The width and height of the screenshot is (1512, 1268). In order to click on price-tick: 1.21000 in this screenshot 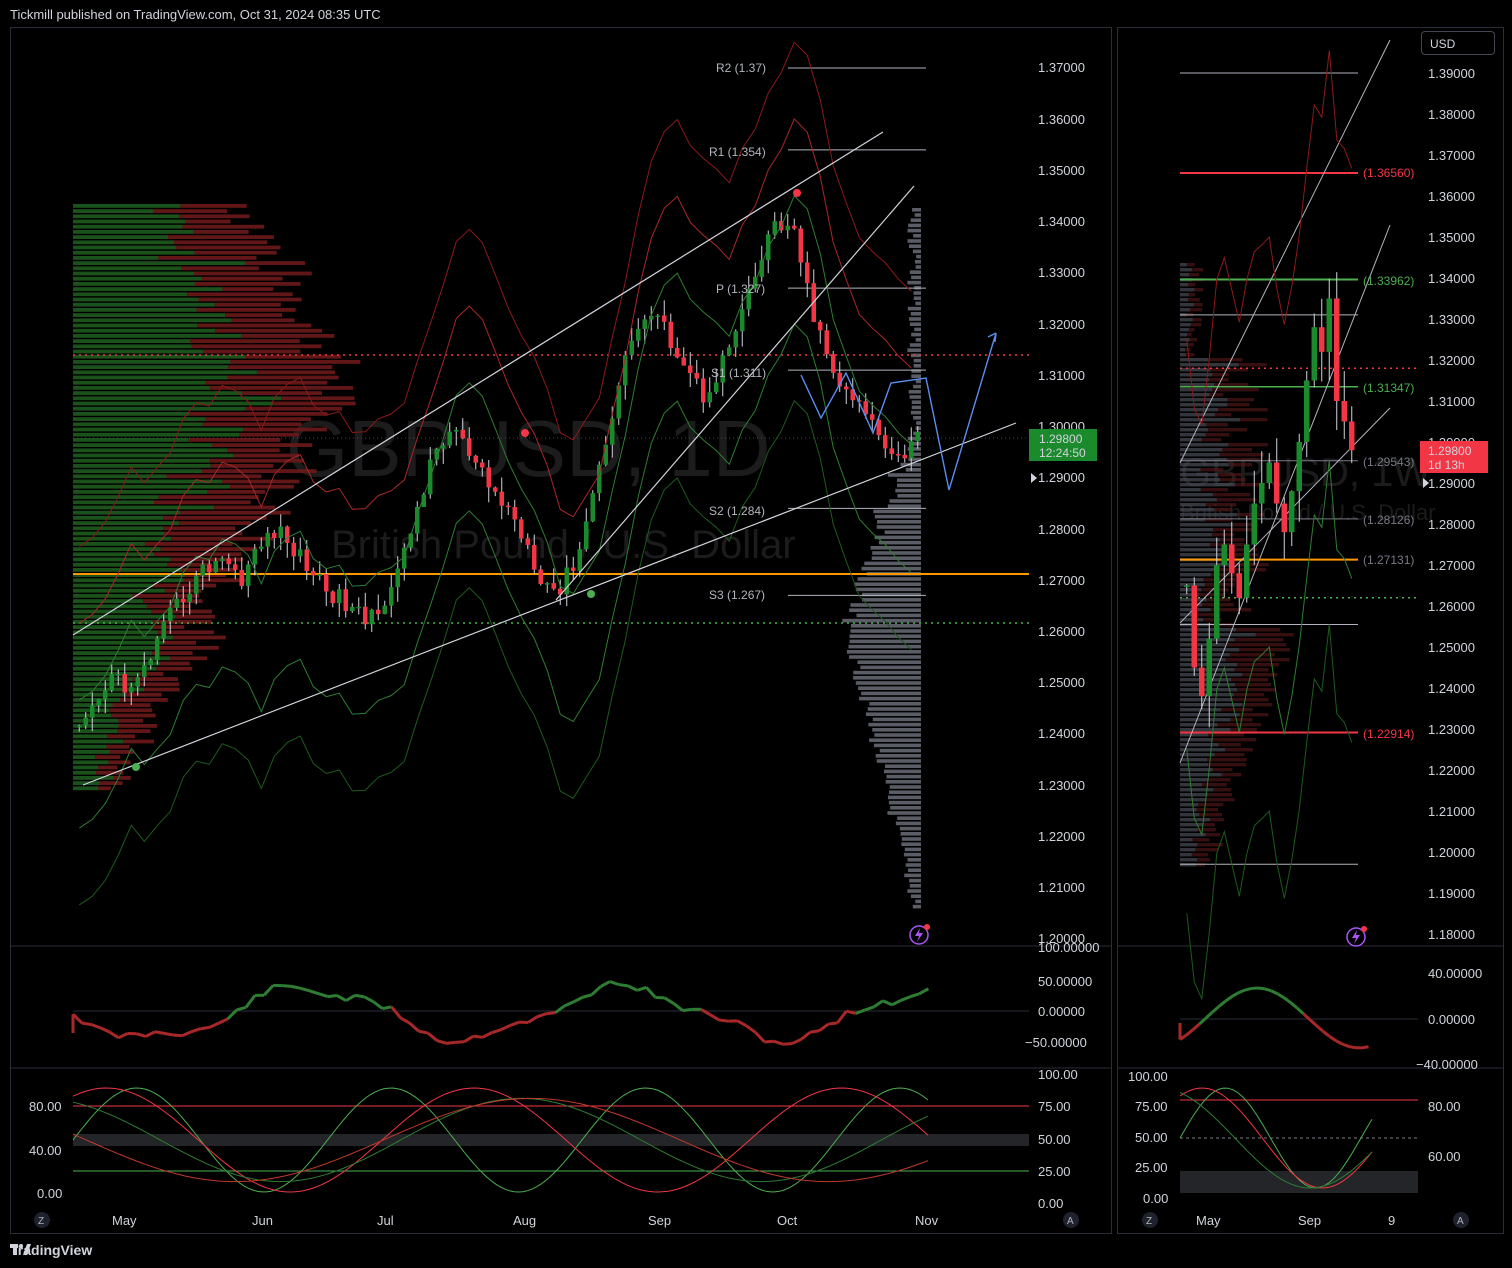, I will do `click(1061, 887)`.